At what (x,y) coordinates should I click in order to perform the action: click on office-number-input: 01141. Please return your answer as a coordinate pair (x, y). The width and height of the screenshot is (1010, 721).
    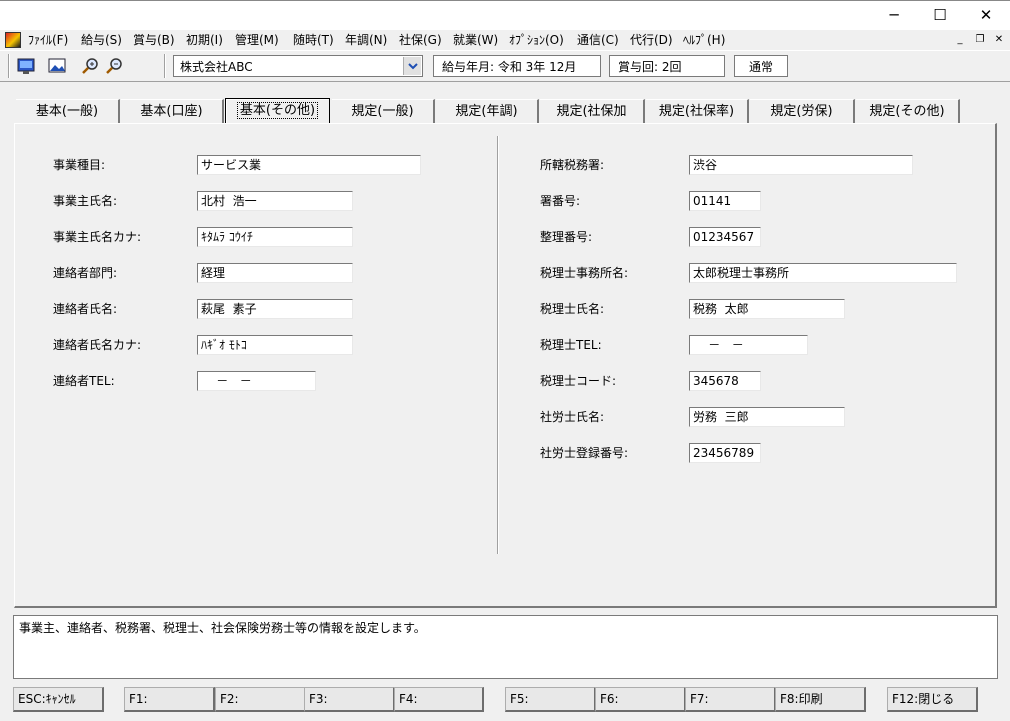
    Looking at the image, I should click on (725, 201).